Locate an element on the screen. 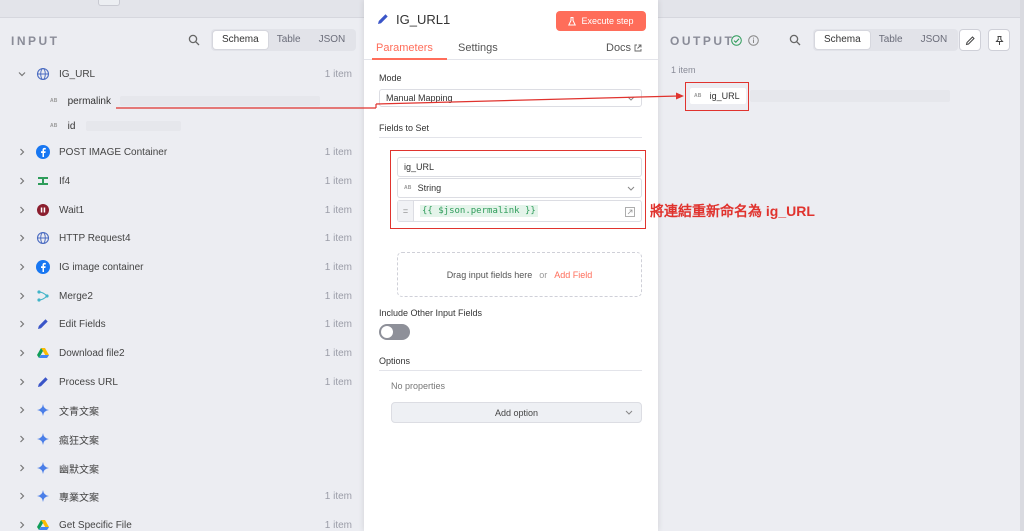 This screenshot has height=531, width=1024. info-icon is located at coordinates (753, 40).